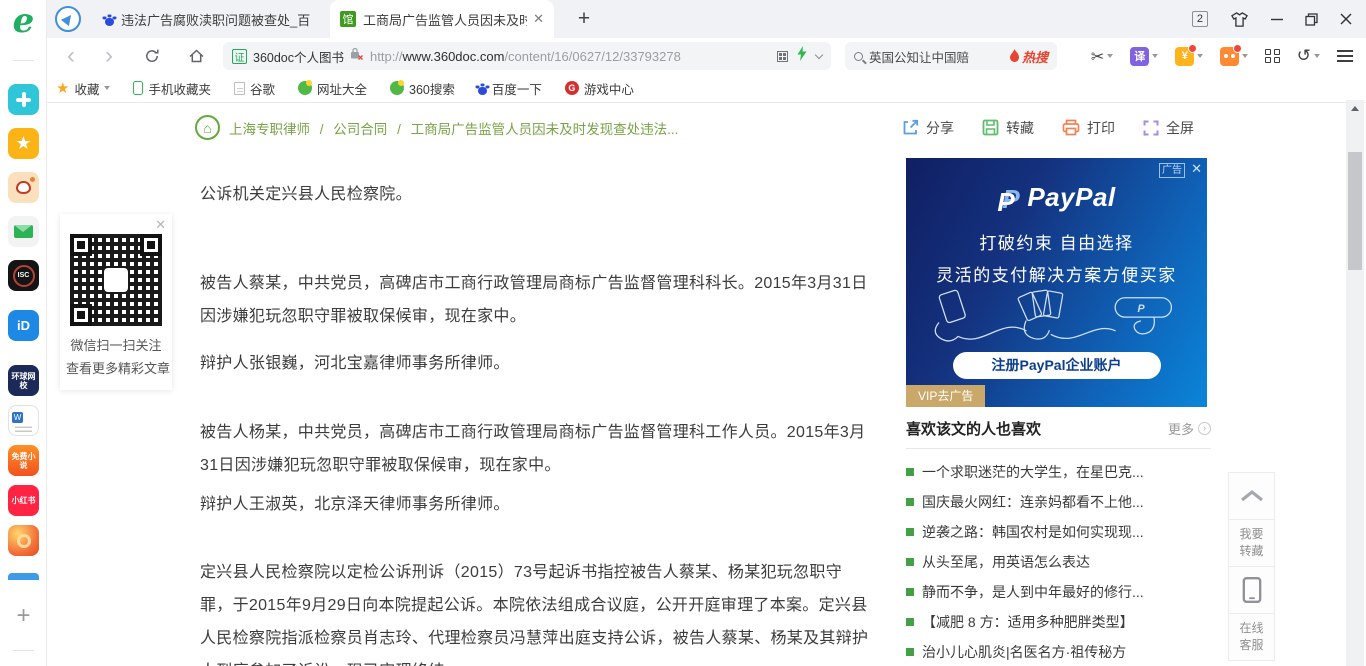 The image size is (1366, 666). Describe the element at coordinates (23, 143) in the screenshot. I see `favorites-star-icon: ★` at that location.